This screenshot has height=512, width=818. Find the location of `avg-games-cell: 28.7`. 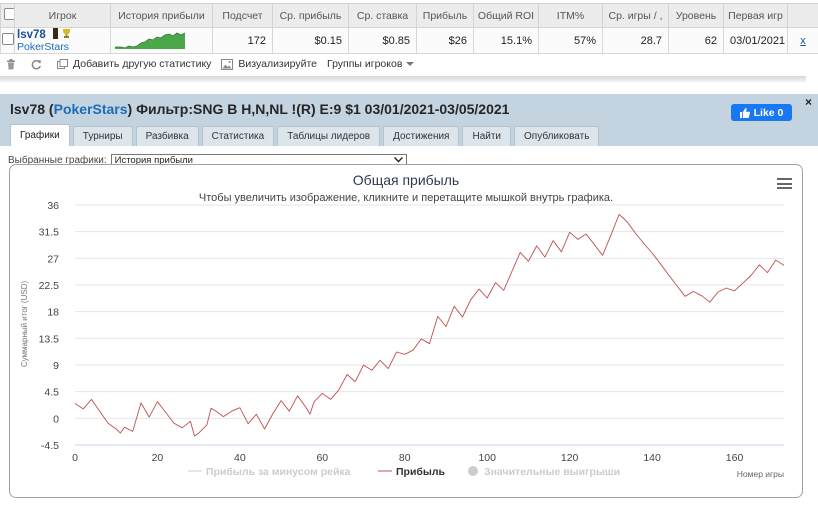

avg-games-cell: 28.7 is located at coordinates (635, 40).